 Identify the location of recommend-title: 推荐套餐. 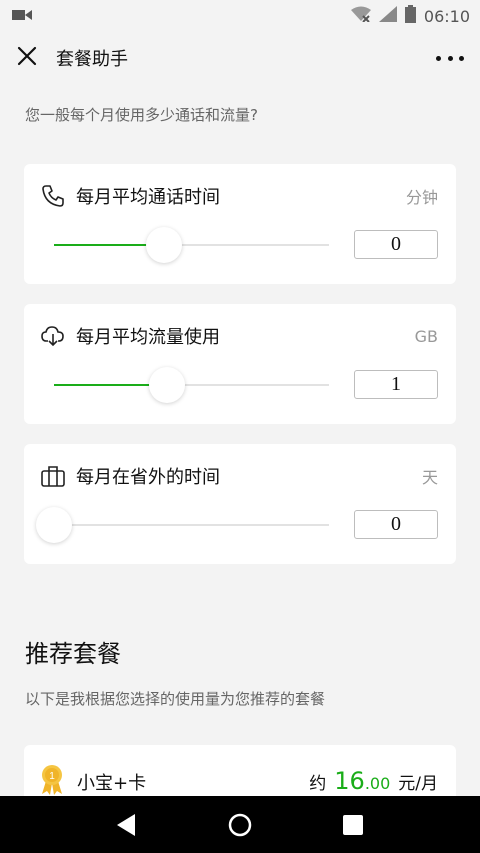
(73, 654).